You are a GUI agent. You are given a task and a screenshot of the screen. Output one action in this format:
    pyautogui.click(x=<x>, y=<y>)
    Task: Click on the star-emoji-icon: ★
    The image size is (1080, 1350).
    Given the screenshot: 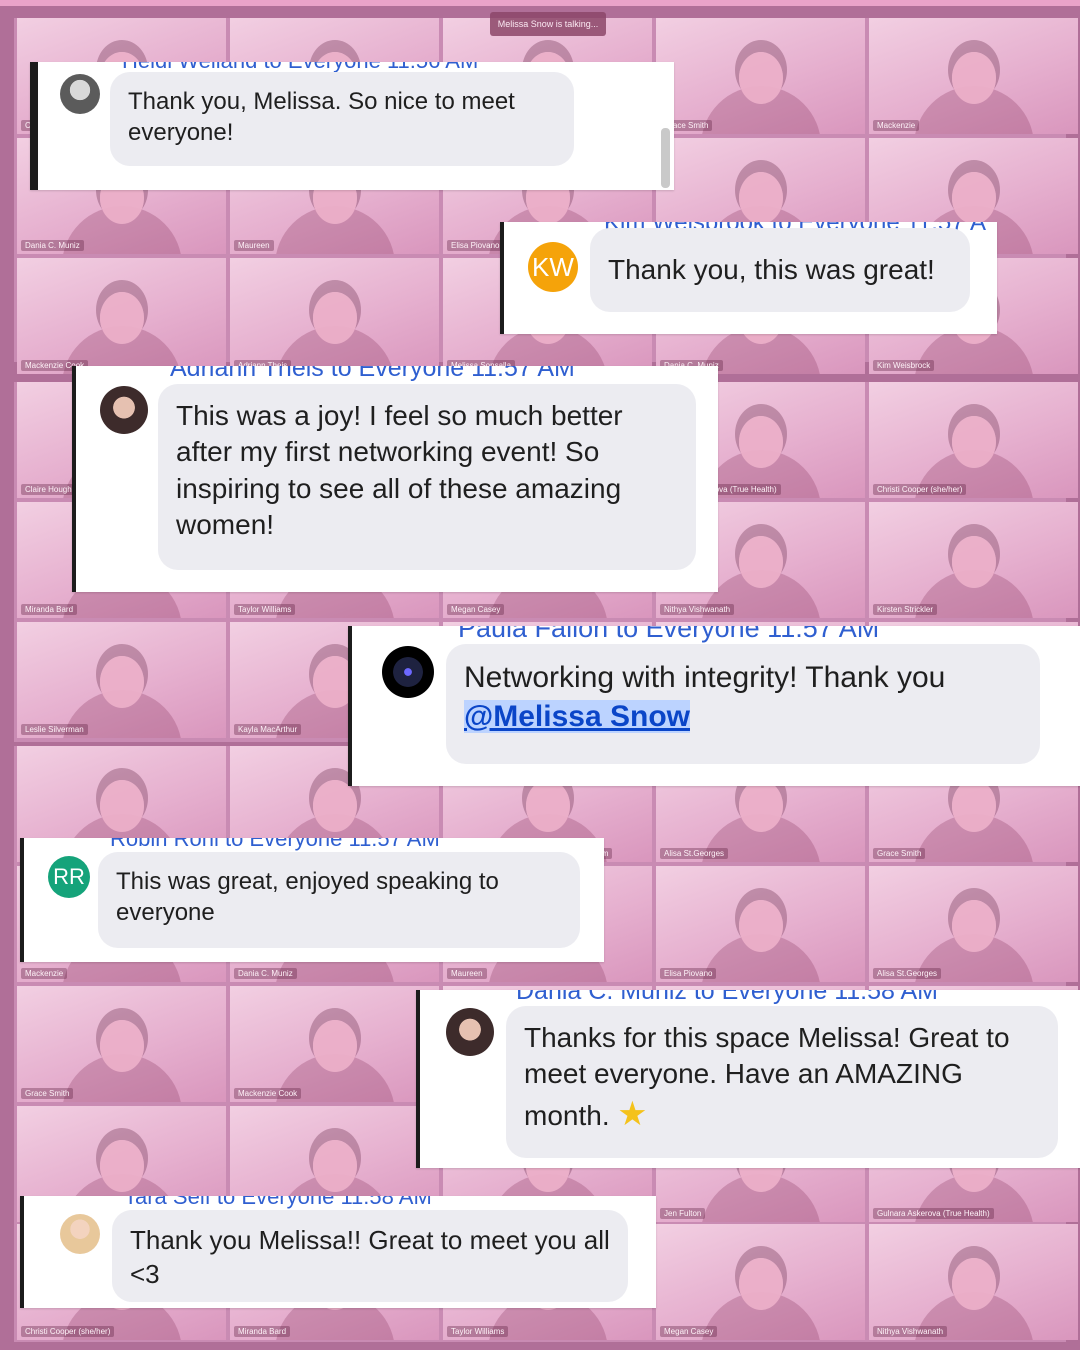 What is the action you would take?
    pyautogui.click(x=632, y=1114)
    